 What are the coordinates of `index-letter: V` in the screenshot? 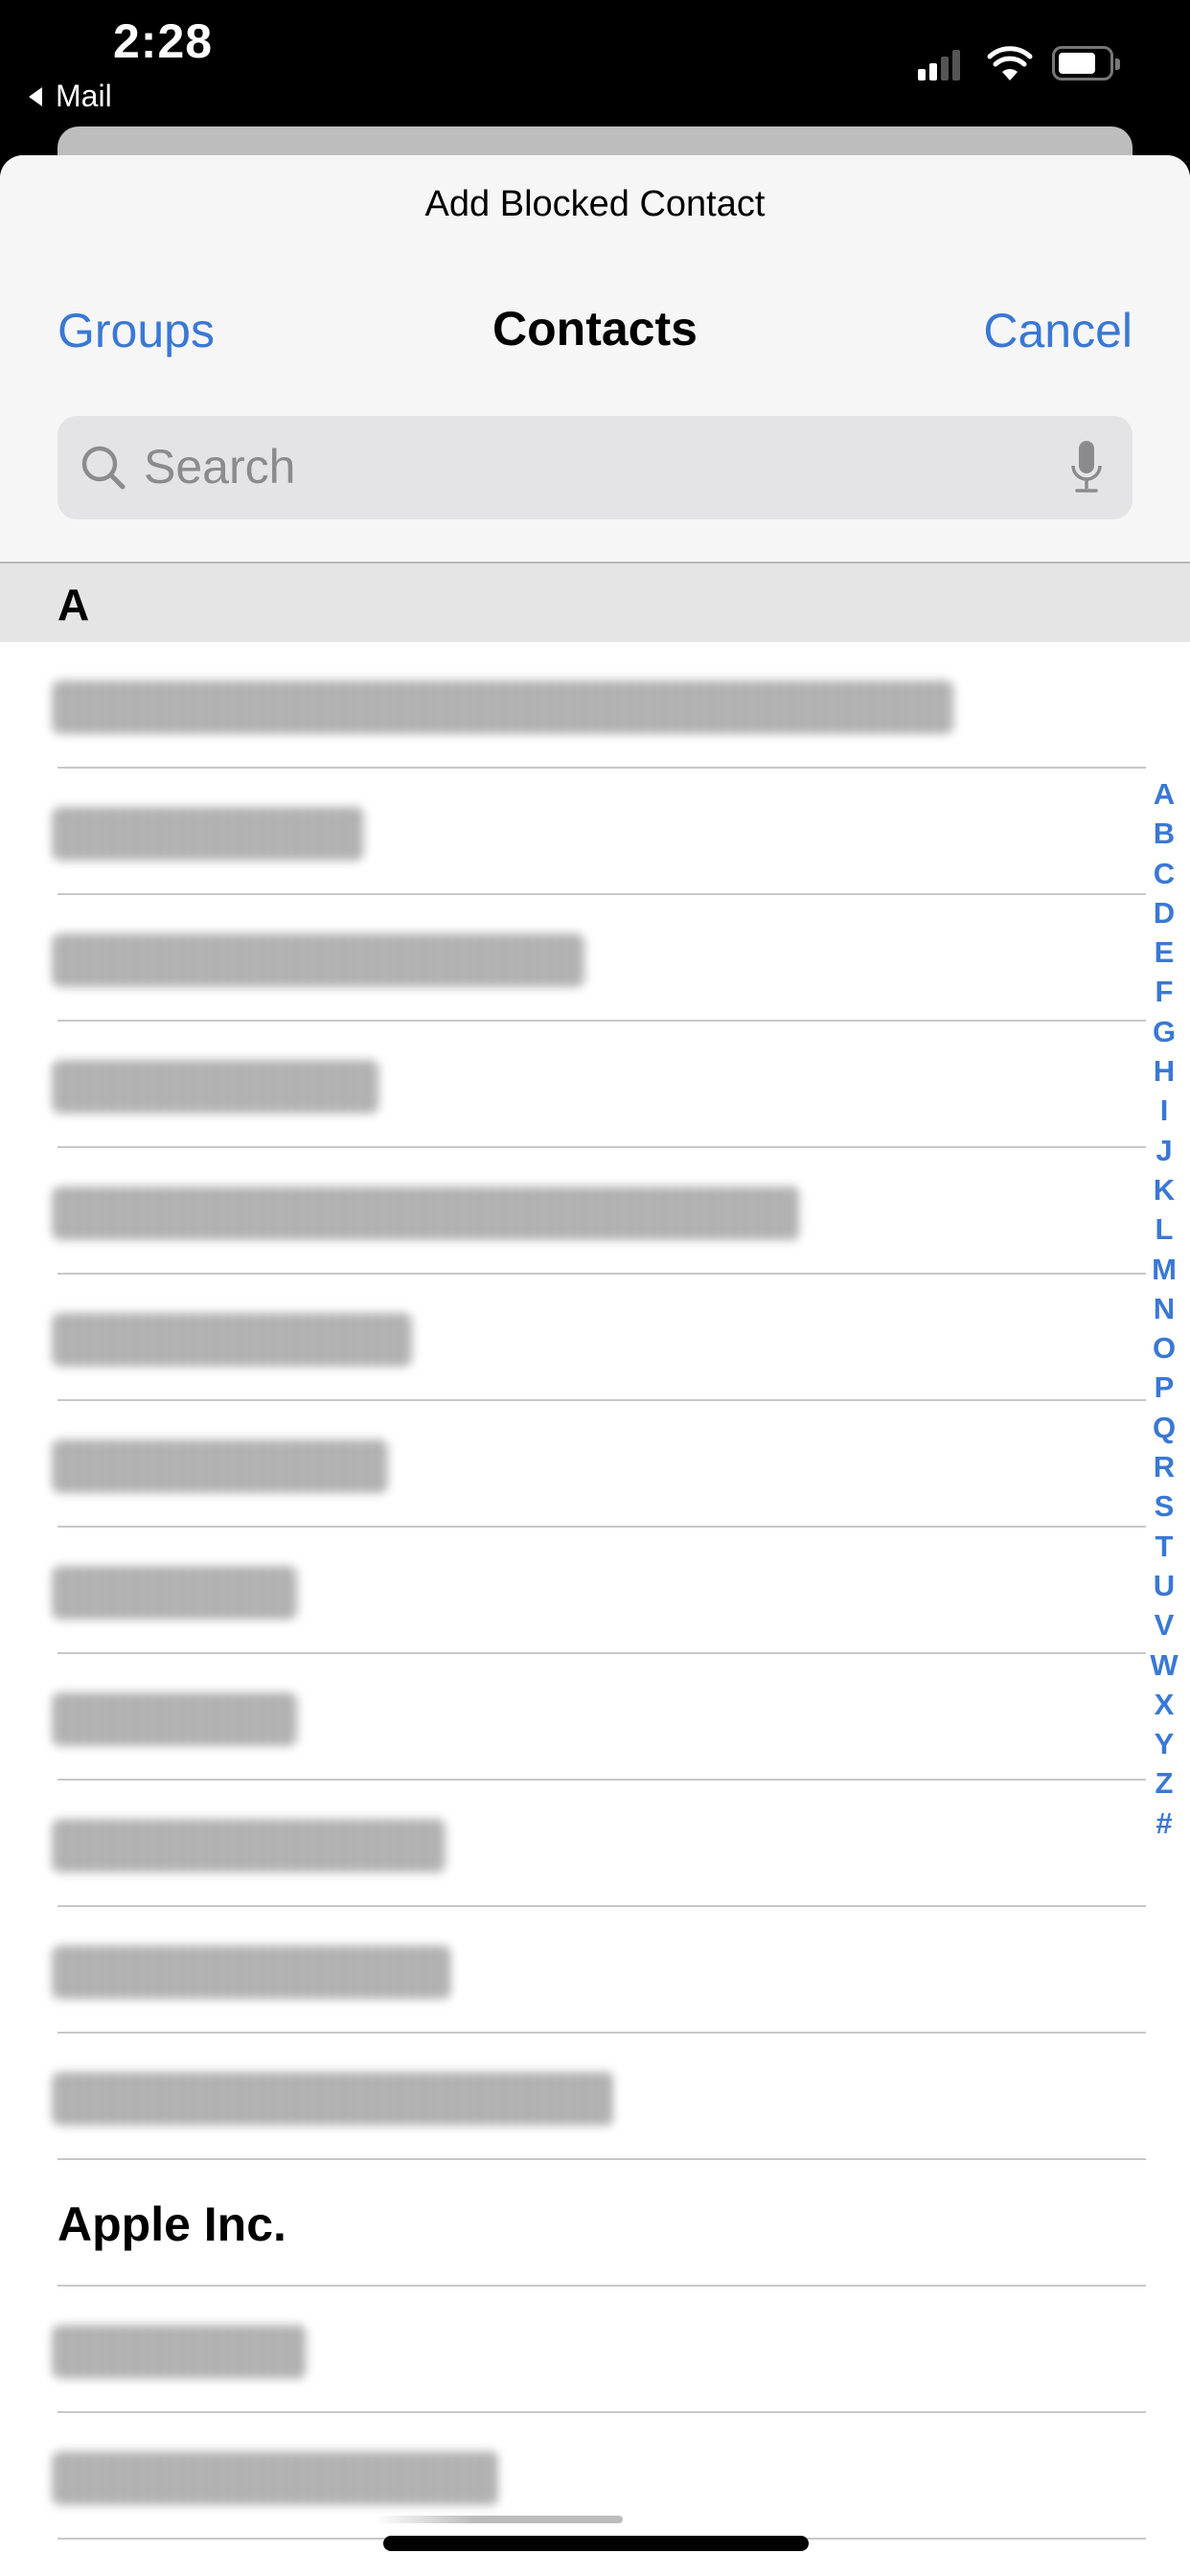 It's located at (1165, 1624).